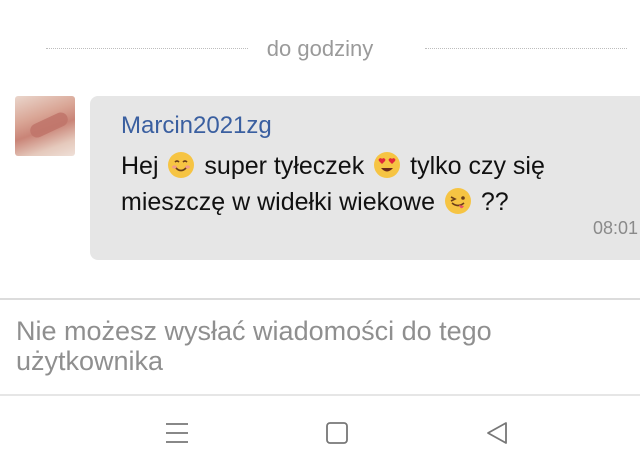 The height and width of the screenshot is (474, 640). I want to click on message-part: super tyłeczek, so click(284, 166).